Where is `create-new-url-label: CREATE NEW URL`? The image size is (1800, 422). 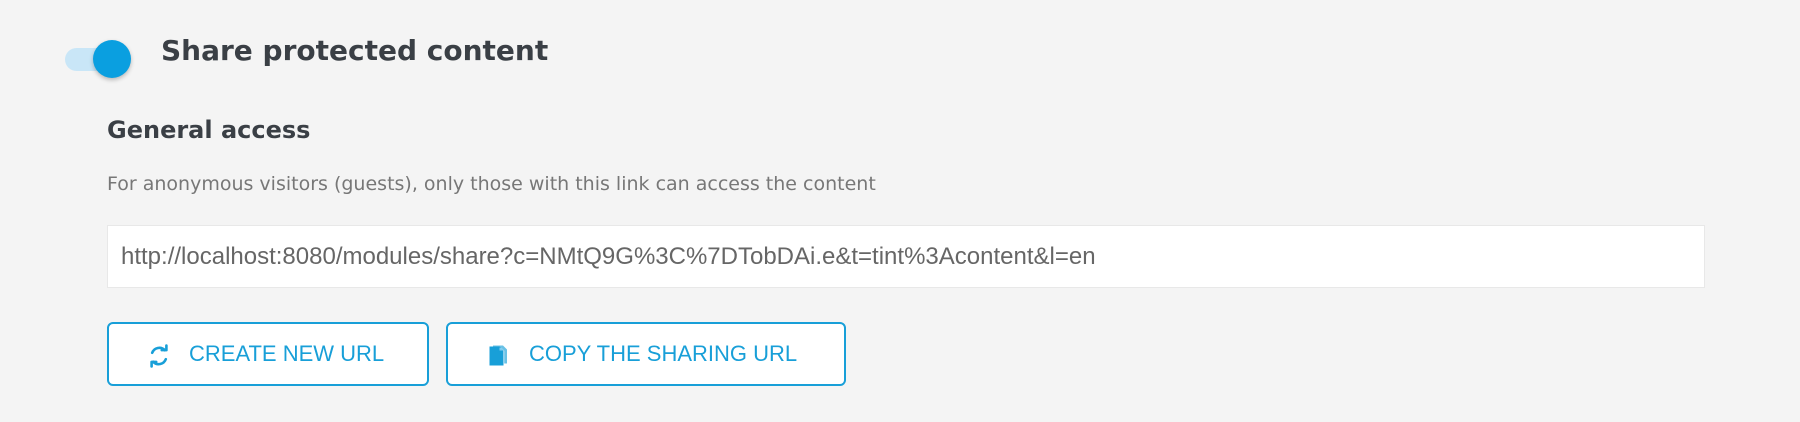 create-new-url-label: CREATE NEW URL is located at coordinates (287, 353).